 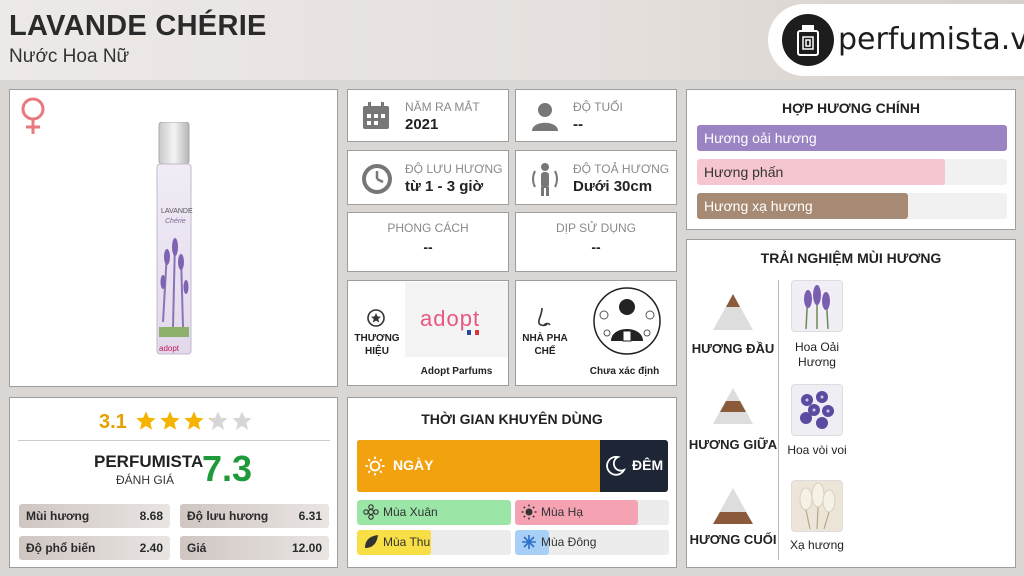 What do you see at coordinates (444, 186) in the screenshot?
I see `value: từ 1 - 3 giờ` at bounding box center [444, 186].